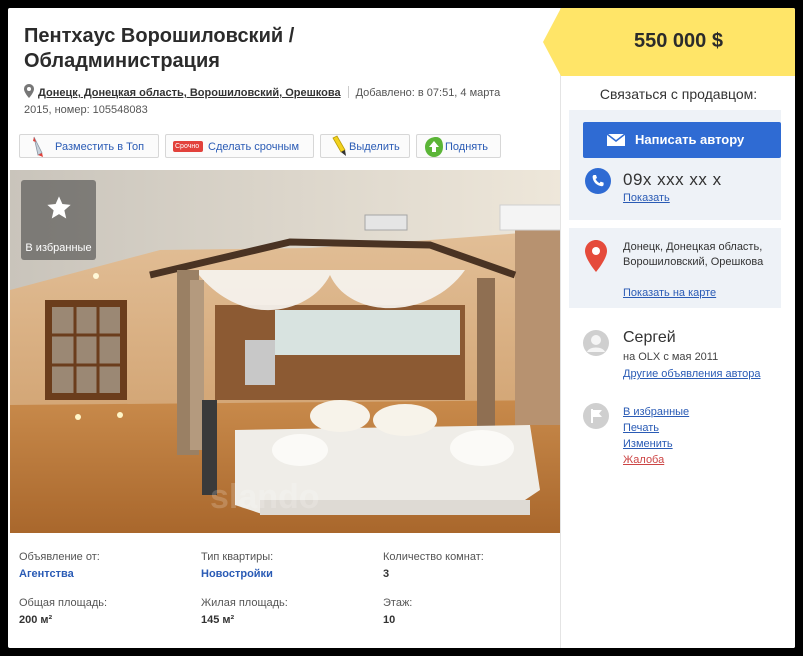 Image resolution: width=803 pixels, height=656 pixels. What do you see at coordinates (374, 147) in the screenshot?
I see `highlight-label: Выделить` at bounding box center [374, 147].